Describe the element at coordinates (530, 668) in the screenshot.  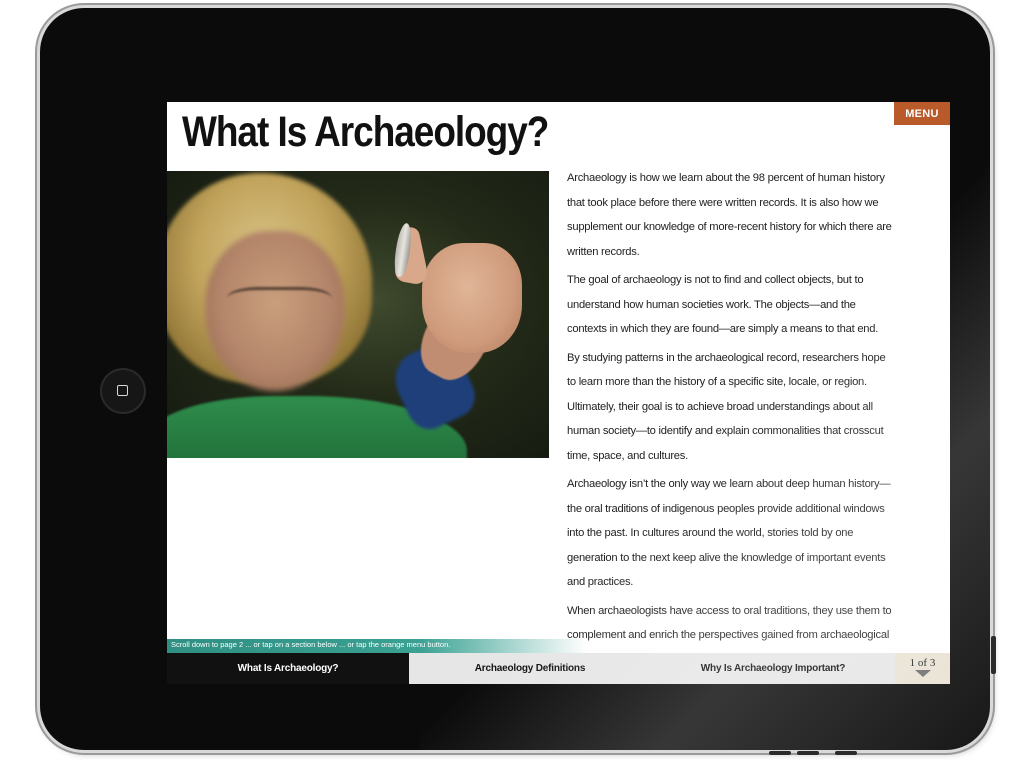
I see `tab-archaeology-definitions: Archaeology Definitions` at that location.